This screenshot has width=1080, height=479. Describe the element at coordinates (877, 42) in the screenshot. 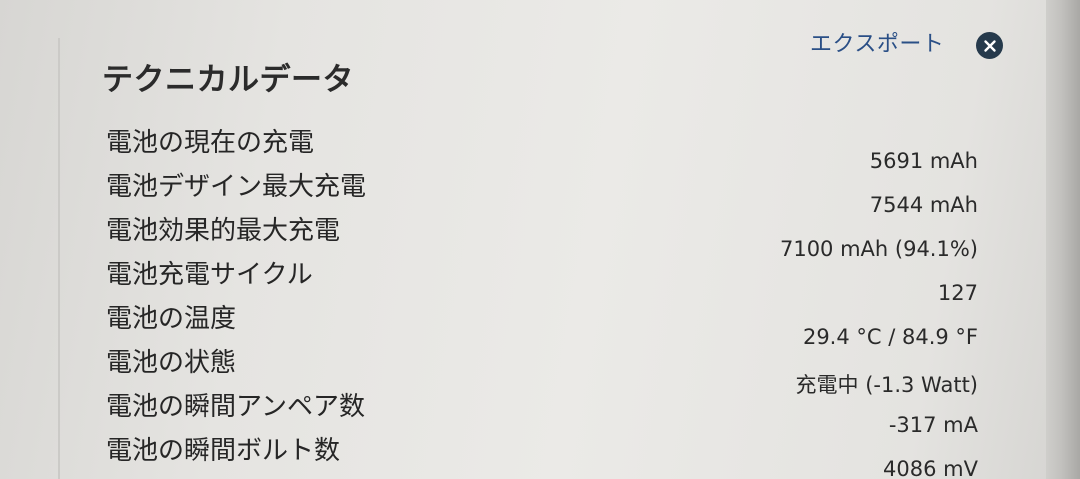

I see `export-link: エクスポート` at that location.